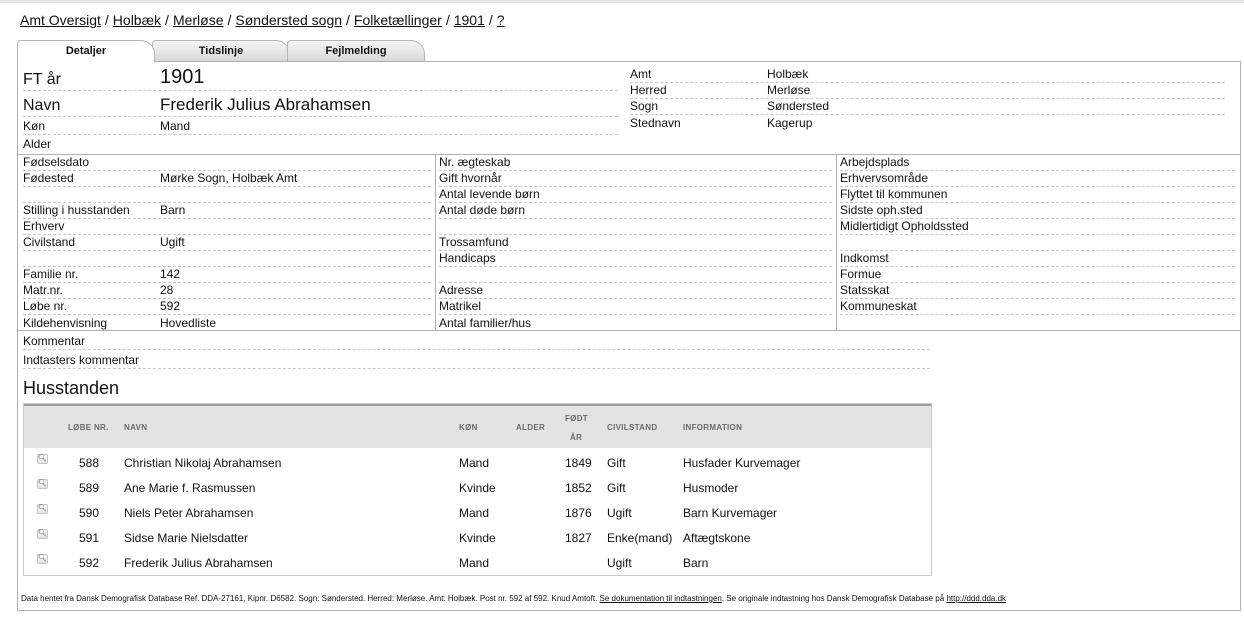 The height and width of the screenshot is (618, 1244). Describe the element at coordinates (356, 51) in the screenshot. I see `tab-fejlmelding: Fejlmelding` at that location.